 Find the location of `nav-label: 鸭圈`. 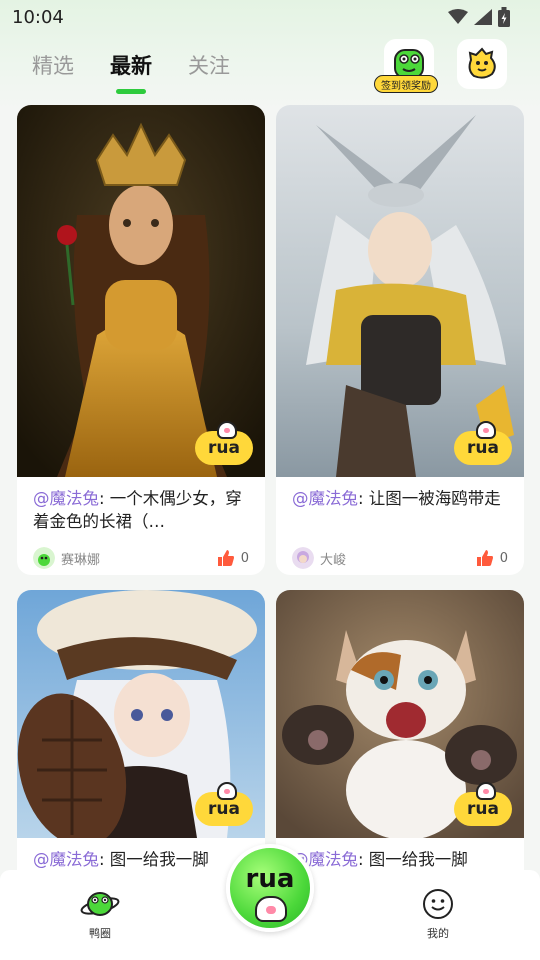

nav-label: 鸭圈 is located at coordinates (100, 933).